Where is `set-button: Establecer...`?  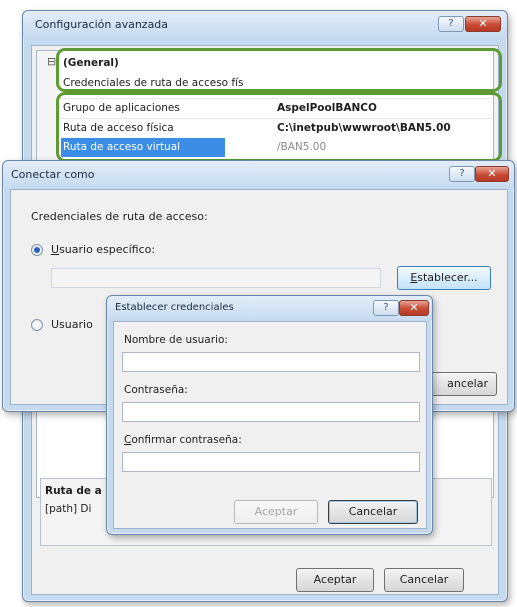
set-button: Establecer... is located at coordinates (444, 278).